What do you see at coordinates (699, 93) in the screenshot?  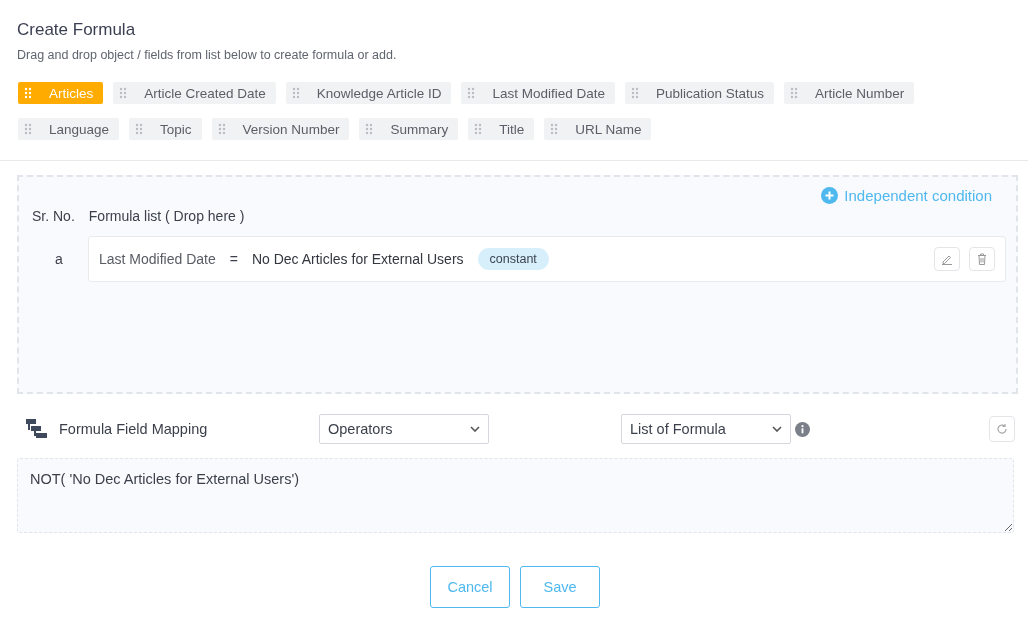 I see `field-chip: Publication Status` at bounding box center [699, 93].